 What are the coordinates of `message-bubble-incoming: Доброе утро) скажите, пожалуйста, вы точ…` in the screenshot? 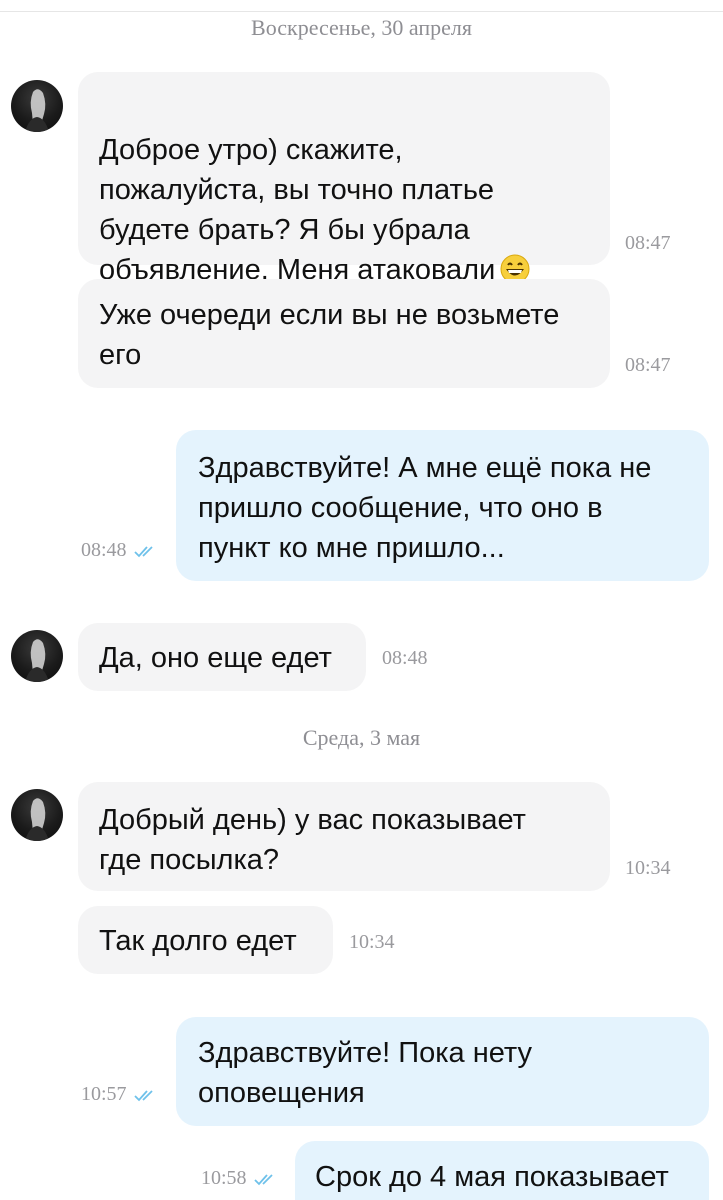 It's located at (374, 179).